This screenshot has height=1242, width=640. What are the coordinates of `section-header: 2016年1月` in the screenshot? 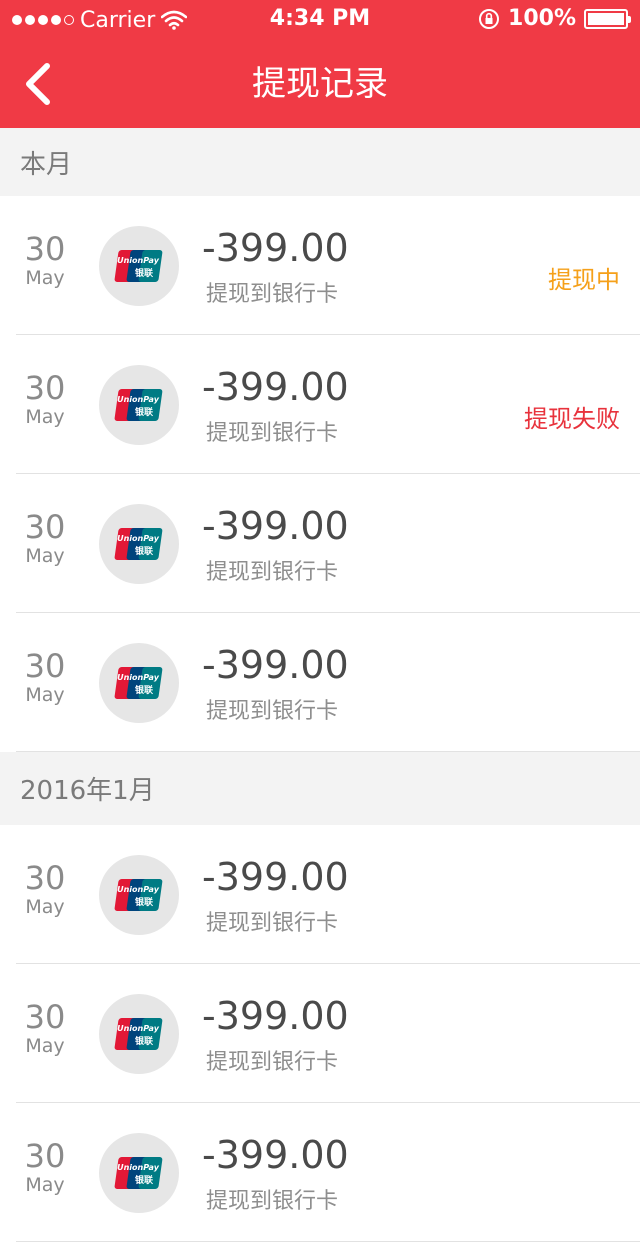 It's located at (320, 788).